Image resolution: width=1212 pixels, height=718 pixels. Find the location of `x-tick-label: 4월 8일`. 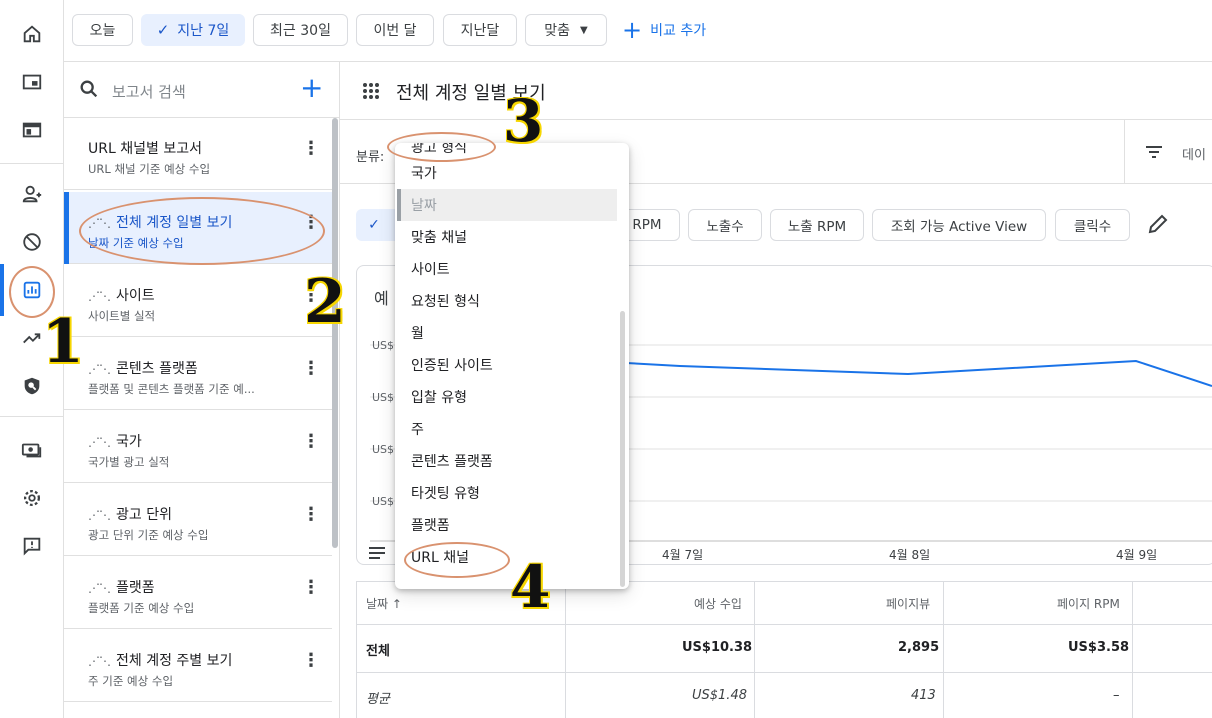

x-tick-label: 4월 8일 is located at coordinates (910, 555).